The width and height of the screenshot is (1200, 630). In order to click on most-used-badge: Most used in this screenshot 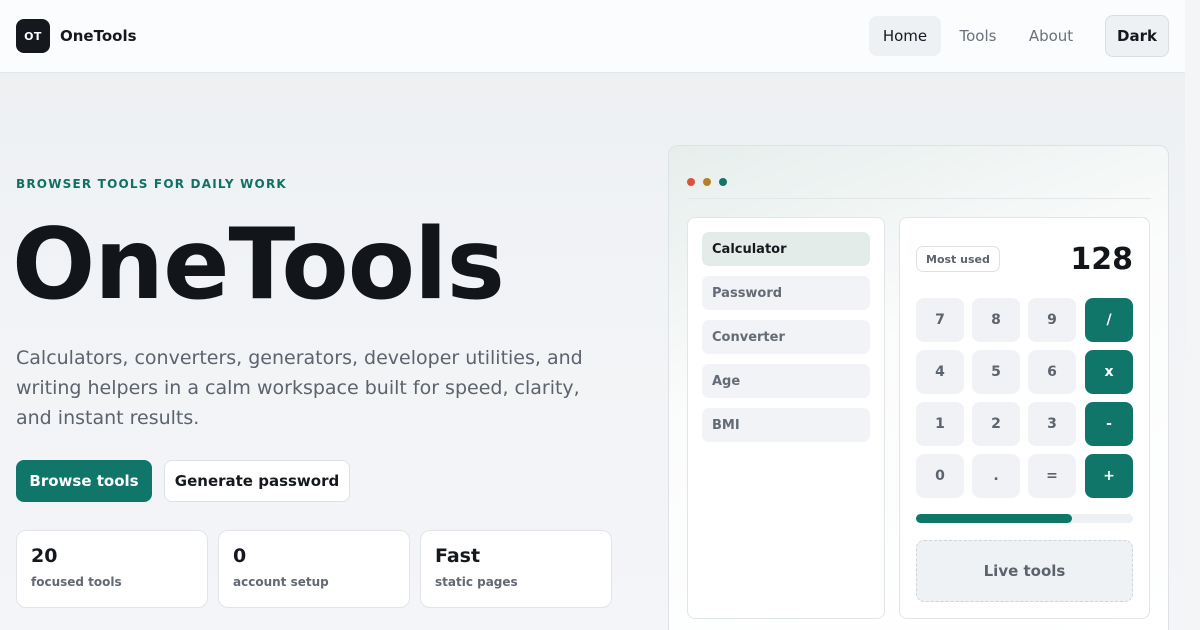, I will do `click(958, 259)`.